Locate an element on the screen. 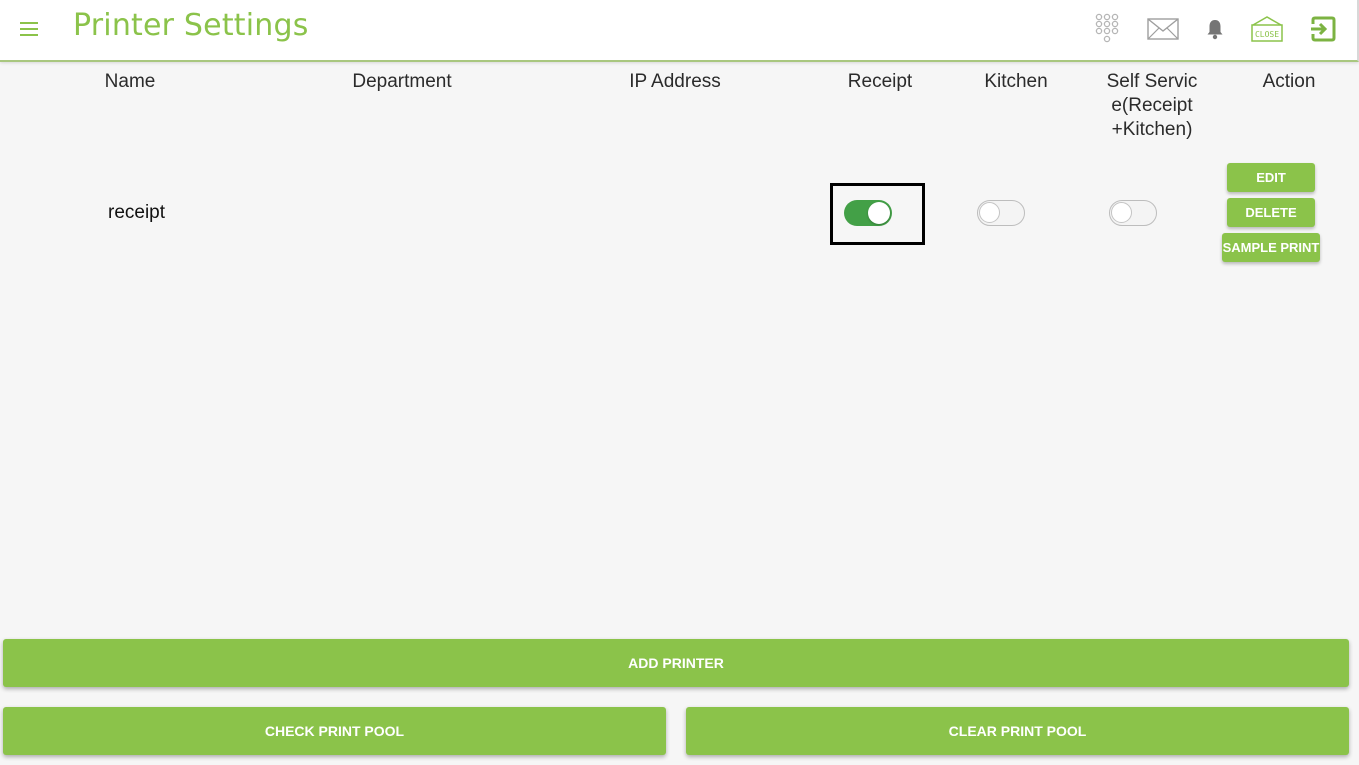 Image resolution: width=1359 pixels, height=765 pixels. col-department: Department is located at coordinates (402, 81).